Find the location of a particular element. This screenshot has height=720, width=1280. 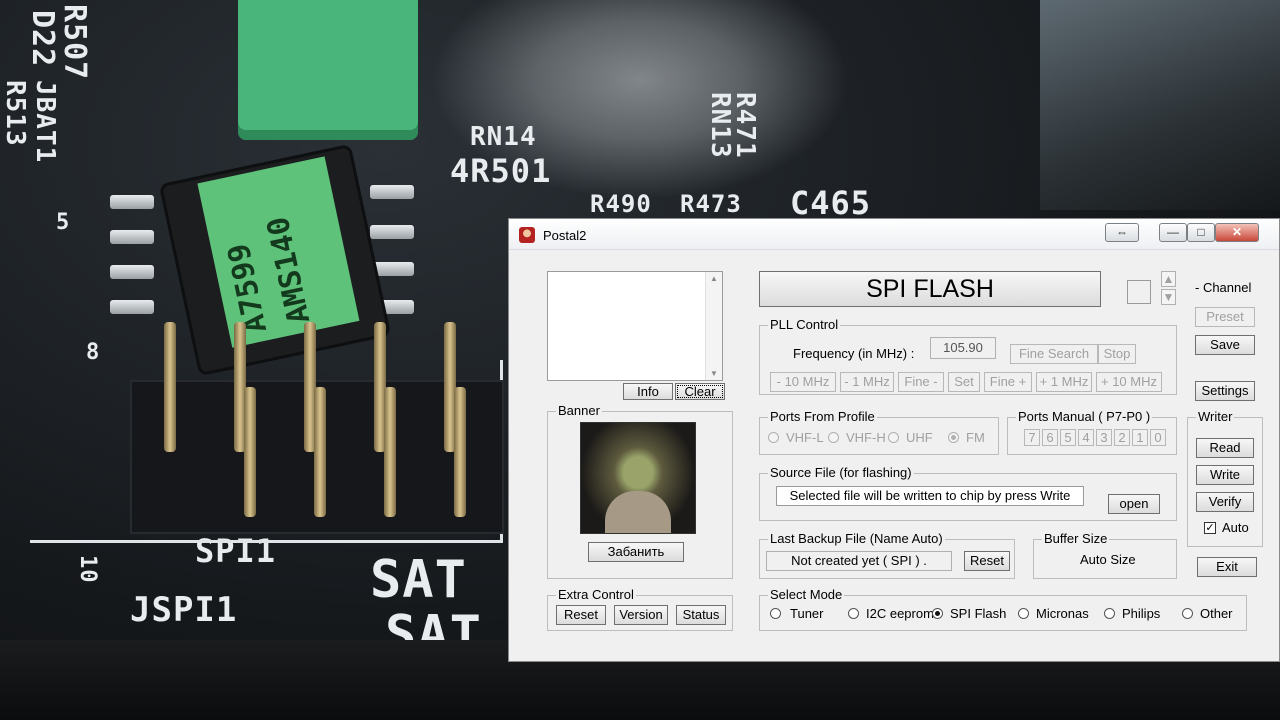

ports-profile-group: Ports From Profile VHF-L VHF-H UHF FM is located at coordinates (879, 432).